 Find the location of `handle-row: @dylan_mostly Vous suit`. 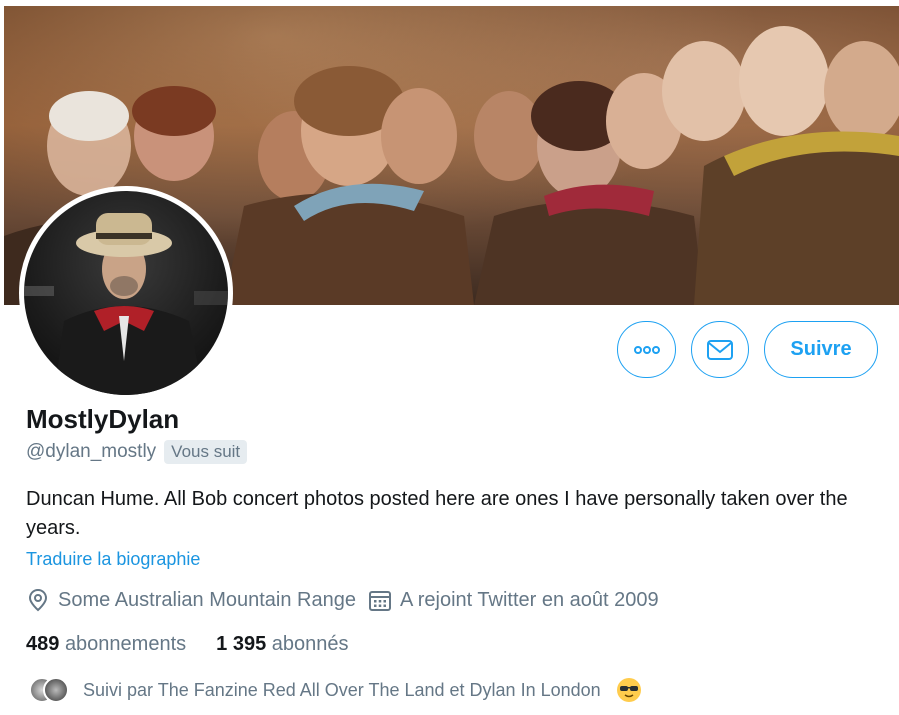

handle-row: @dylan_mostly Vous suit is located at coordinates (137, 452).